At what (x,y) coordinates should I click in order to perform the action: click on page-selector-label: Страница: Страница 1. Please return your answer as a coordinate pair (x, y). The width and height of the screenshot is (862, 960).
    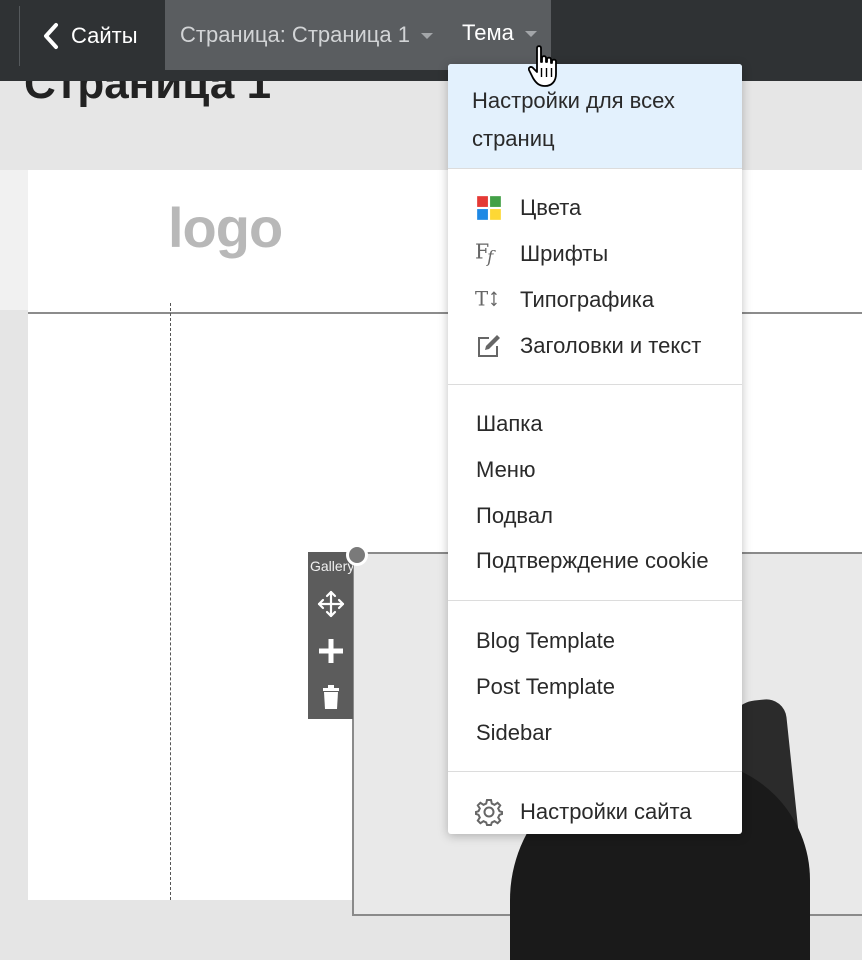
    Looking at the image, I should click on (295, 34).